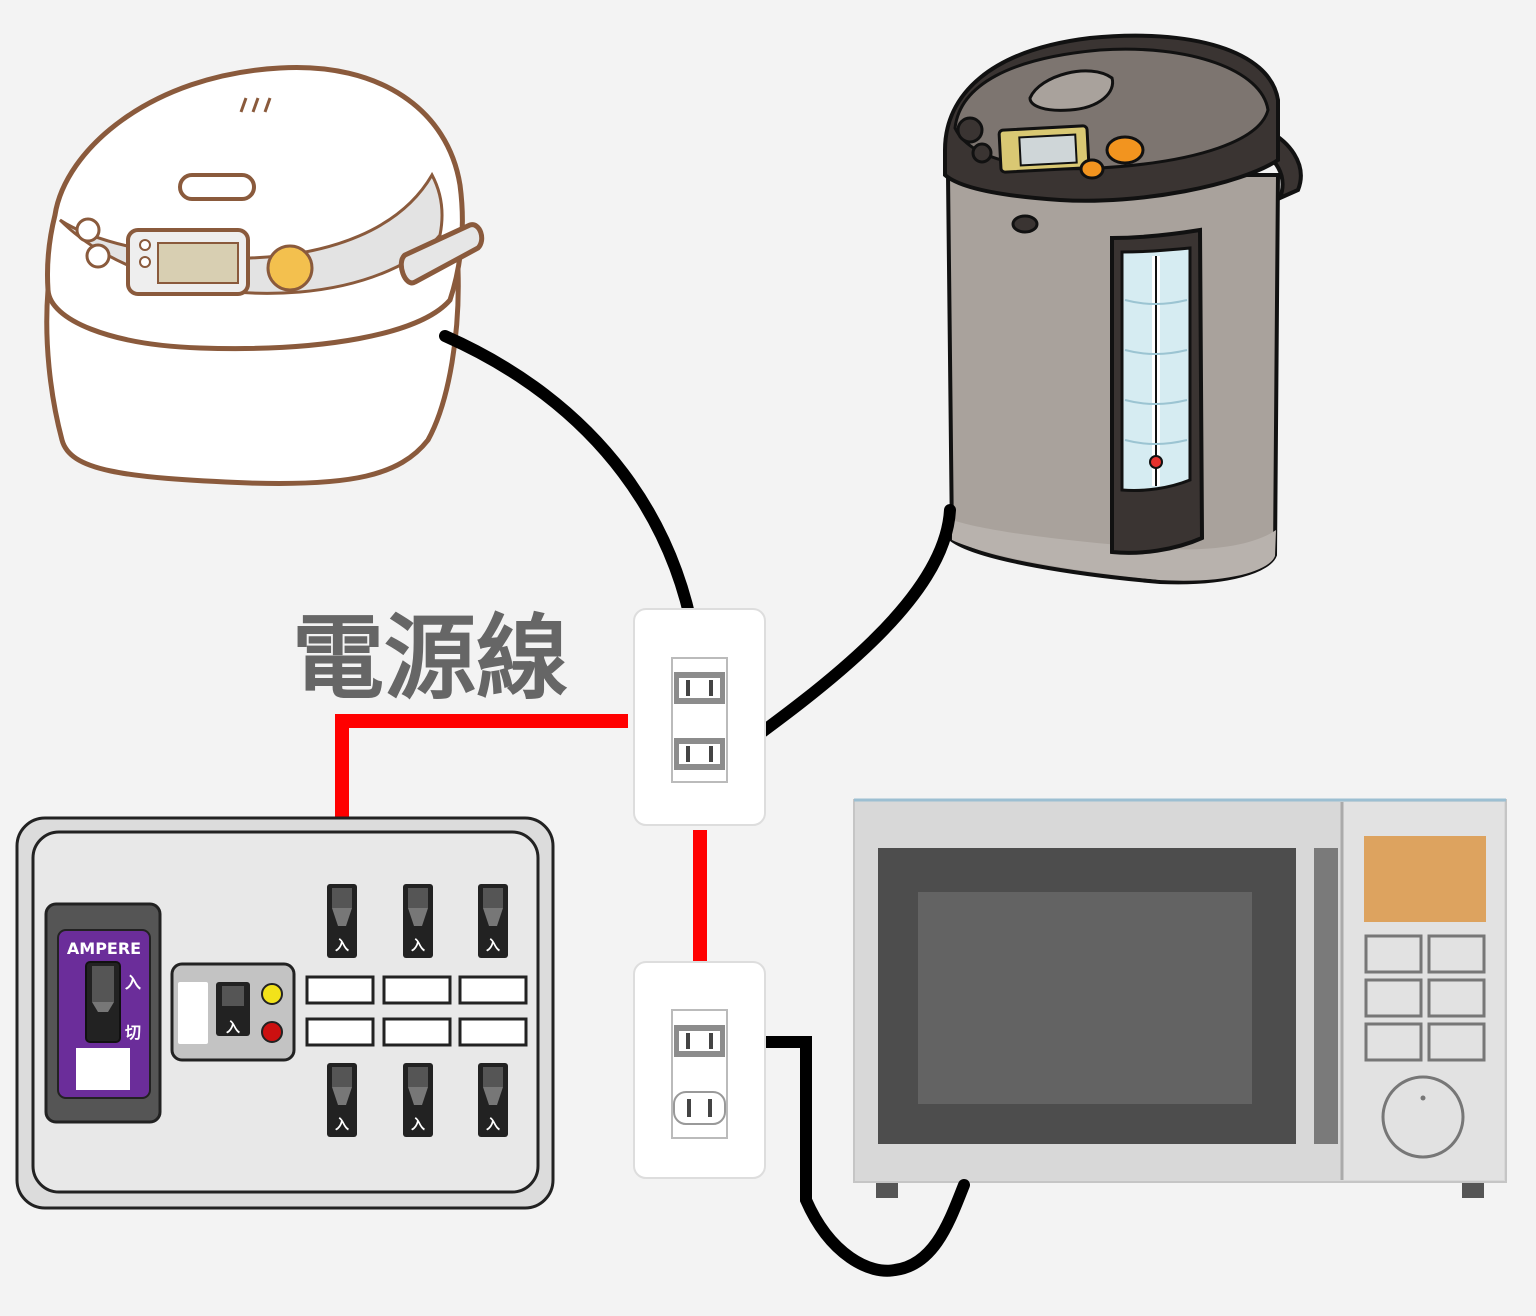  What do you see at coordinates (1180, 998) in the screenshot?
I see `microwave-icon` at bounding box center [1180, 998].